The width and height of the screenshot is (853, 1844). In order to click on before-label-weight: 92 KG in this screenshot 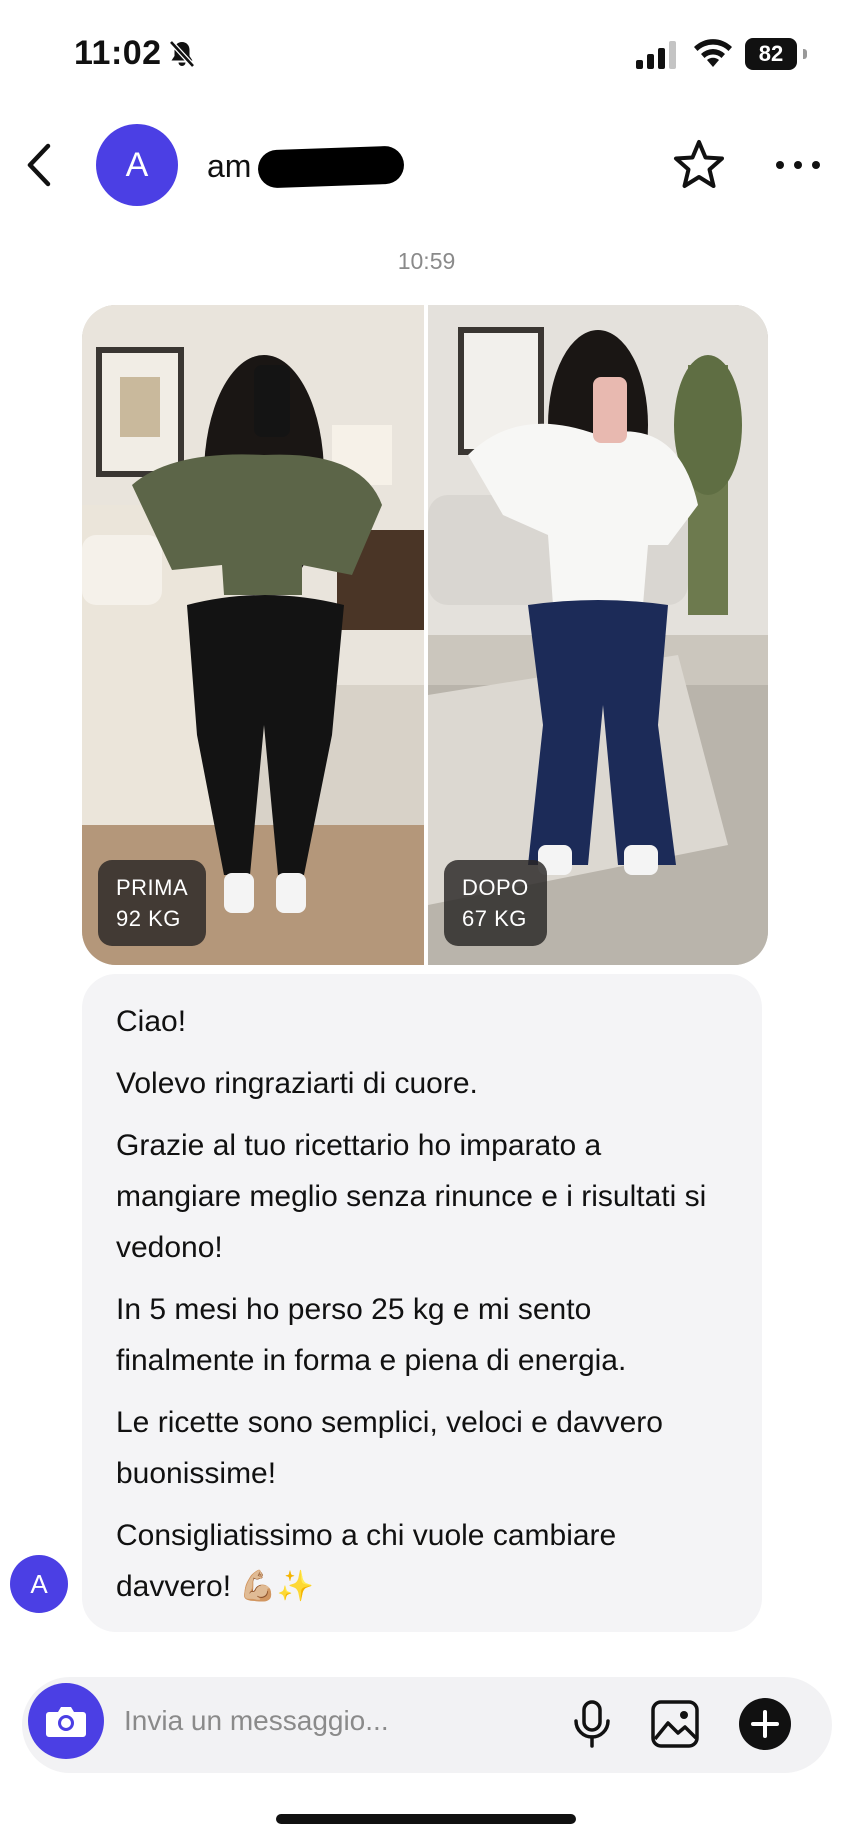, I will do `click(148, 918)`.